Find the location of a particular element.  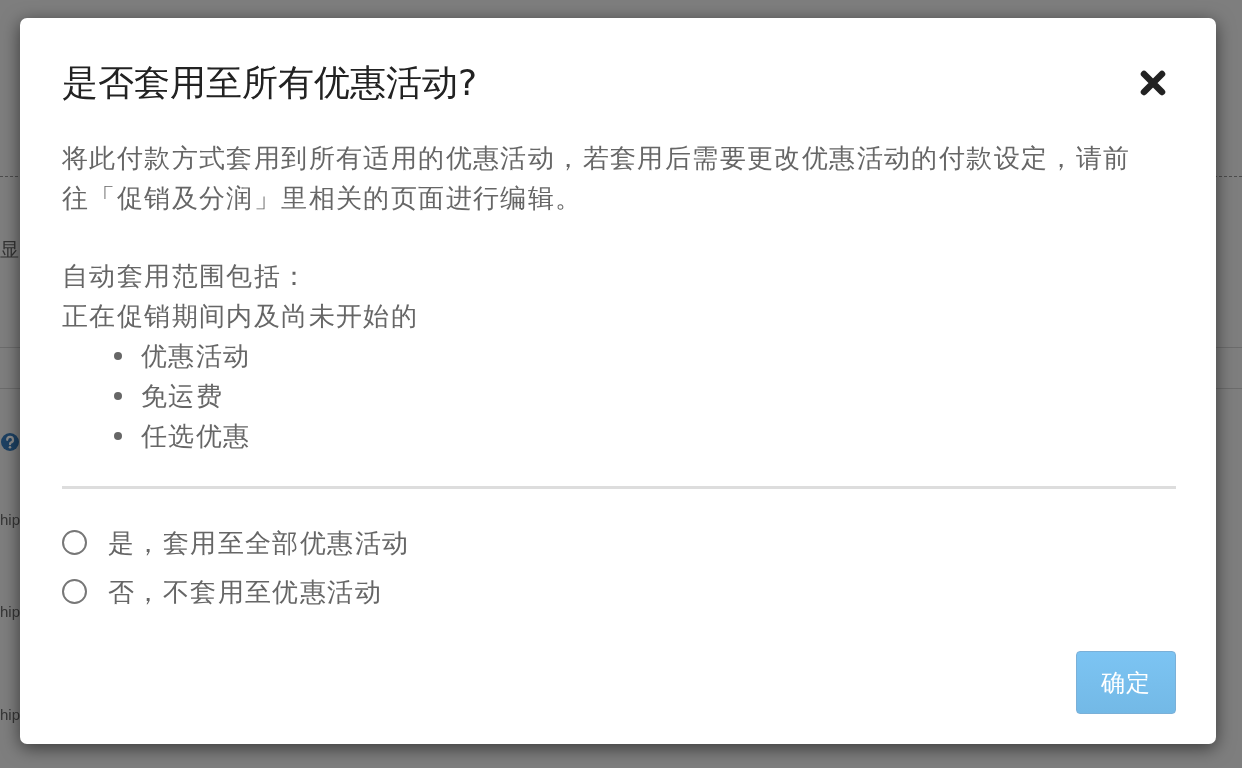

list-item-text: 免运费 is located at coordinates (182, 396).